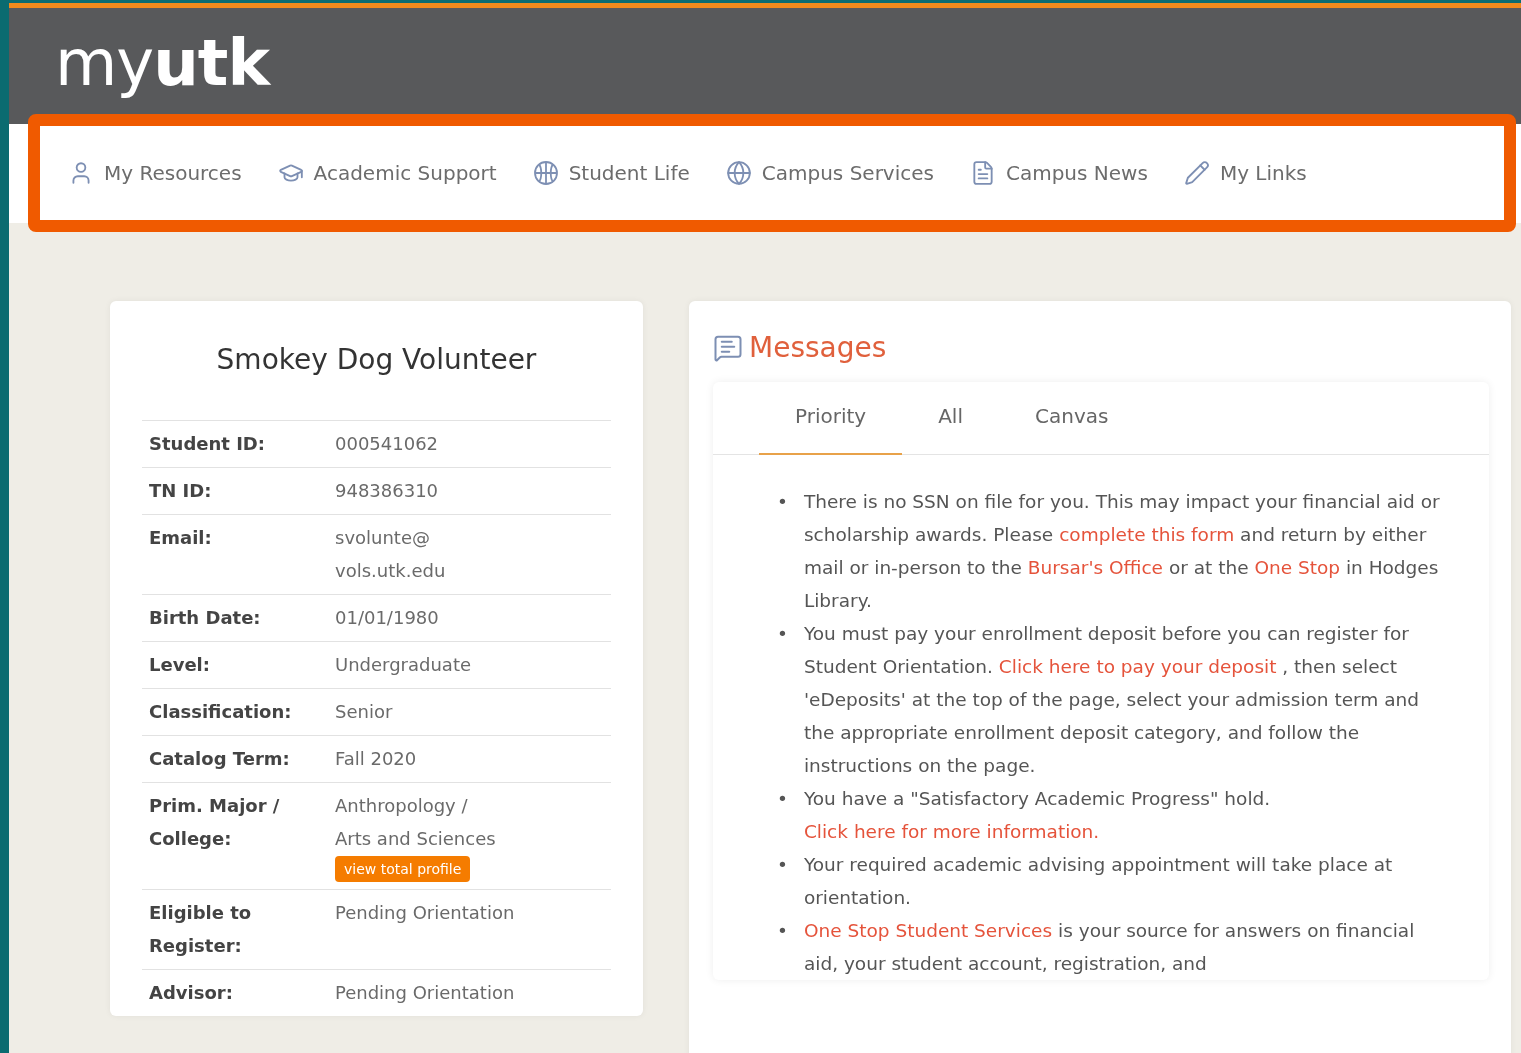  What do you see at coordinates (818, 347) in the screenshot?
I see `messages-title: Messages` at bounding box center [818, 347].